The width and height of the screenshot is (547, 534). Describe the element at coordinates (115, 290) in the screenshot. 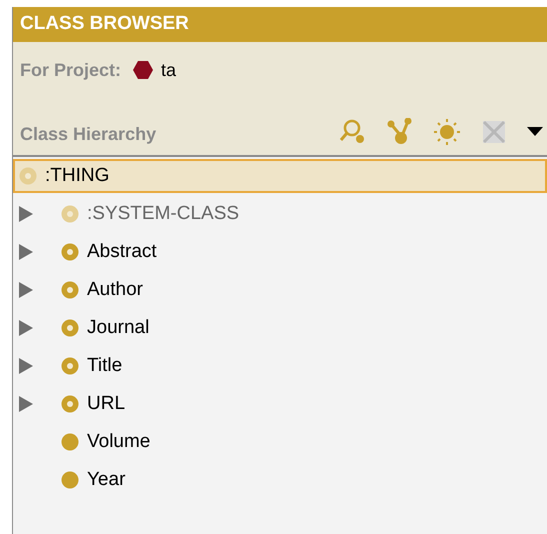

I see `class-name: Author` at that location.